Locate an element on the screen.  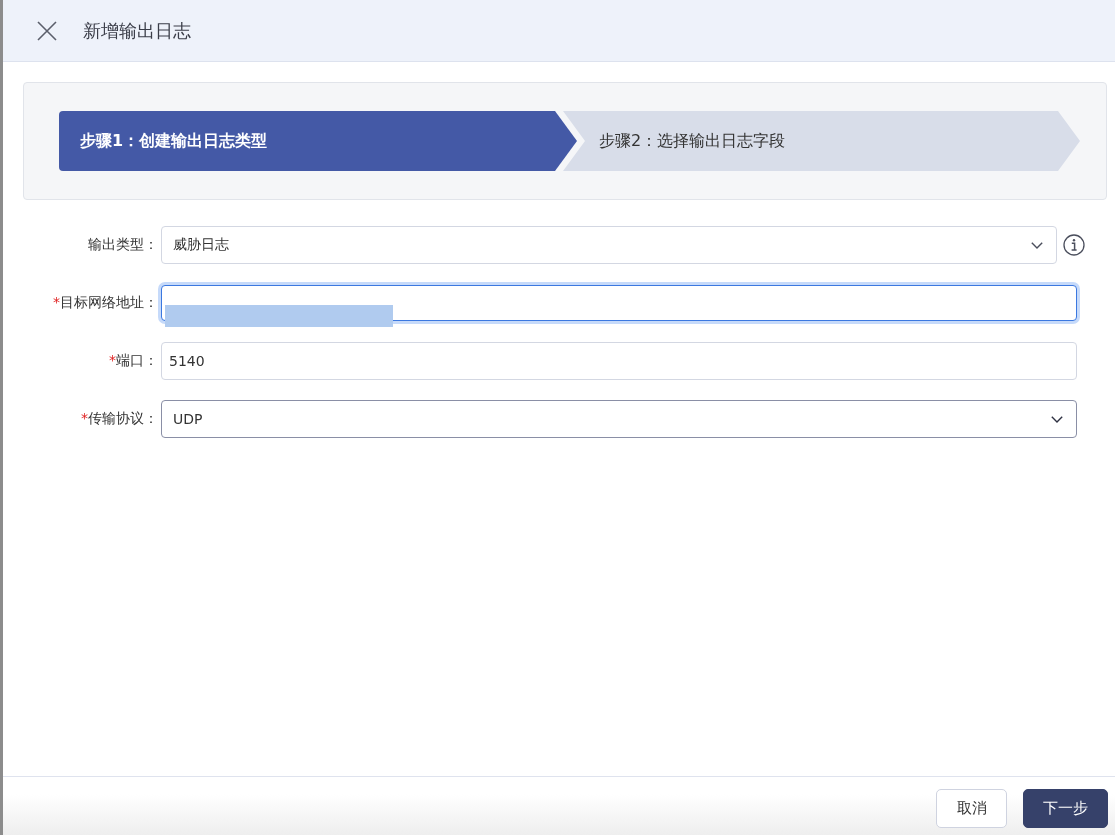
info-icon is located at coordinates (1074, 245).